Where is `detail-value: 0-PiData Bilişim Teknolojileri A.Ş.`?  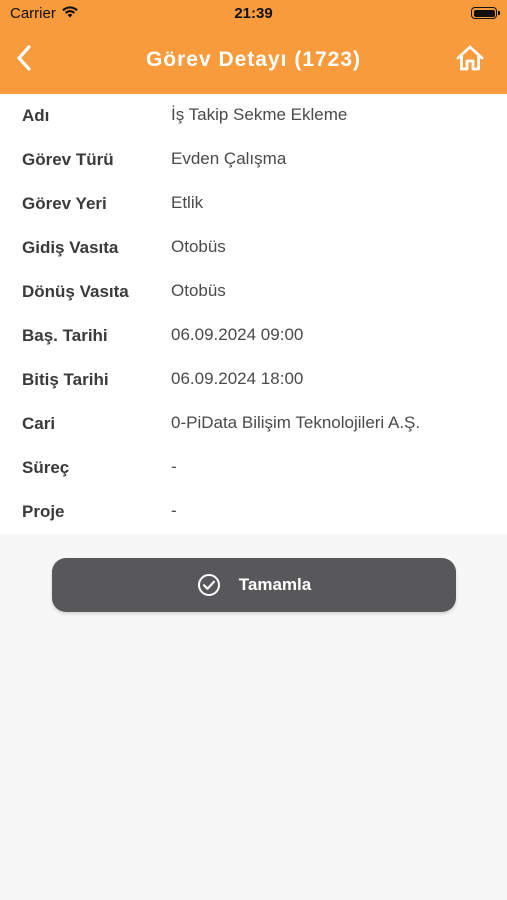 detail-value: 0-PiData Bilişim Teknolojileri A.Ş. is located at coordinates (296, 422).